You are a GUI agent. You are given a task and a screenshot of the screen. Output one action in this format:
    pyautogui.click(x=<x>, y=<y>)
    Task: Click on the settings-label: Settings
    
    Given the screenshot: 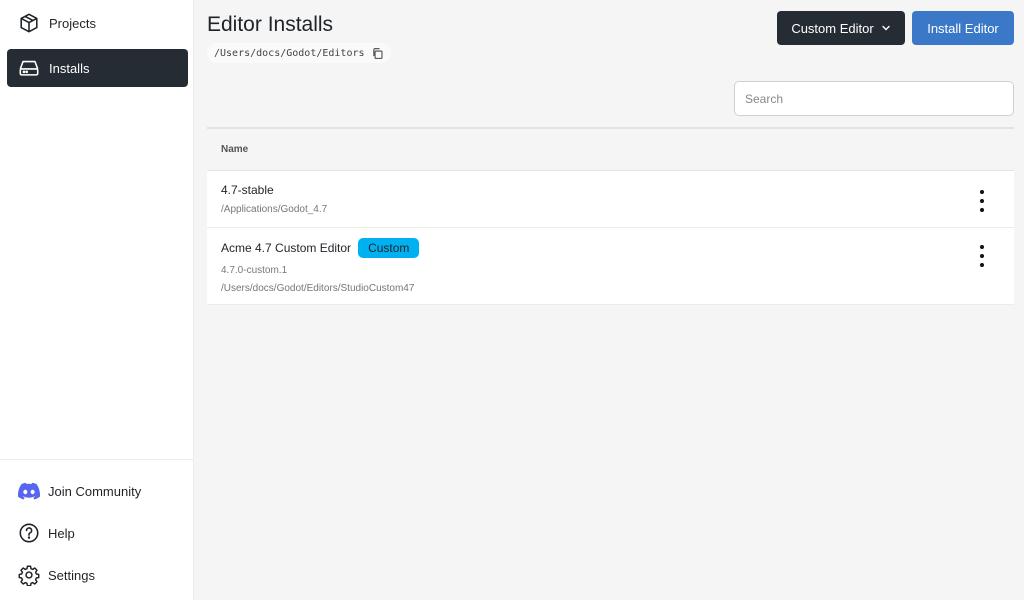 What is the action you would take?
    pyautogui.click(x=71, y=575)
    